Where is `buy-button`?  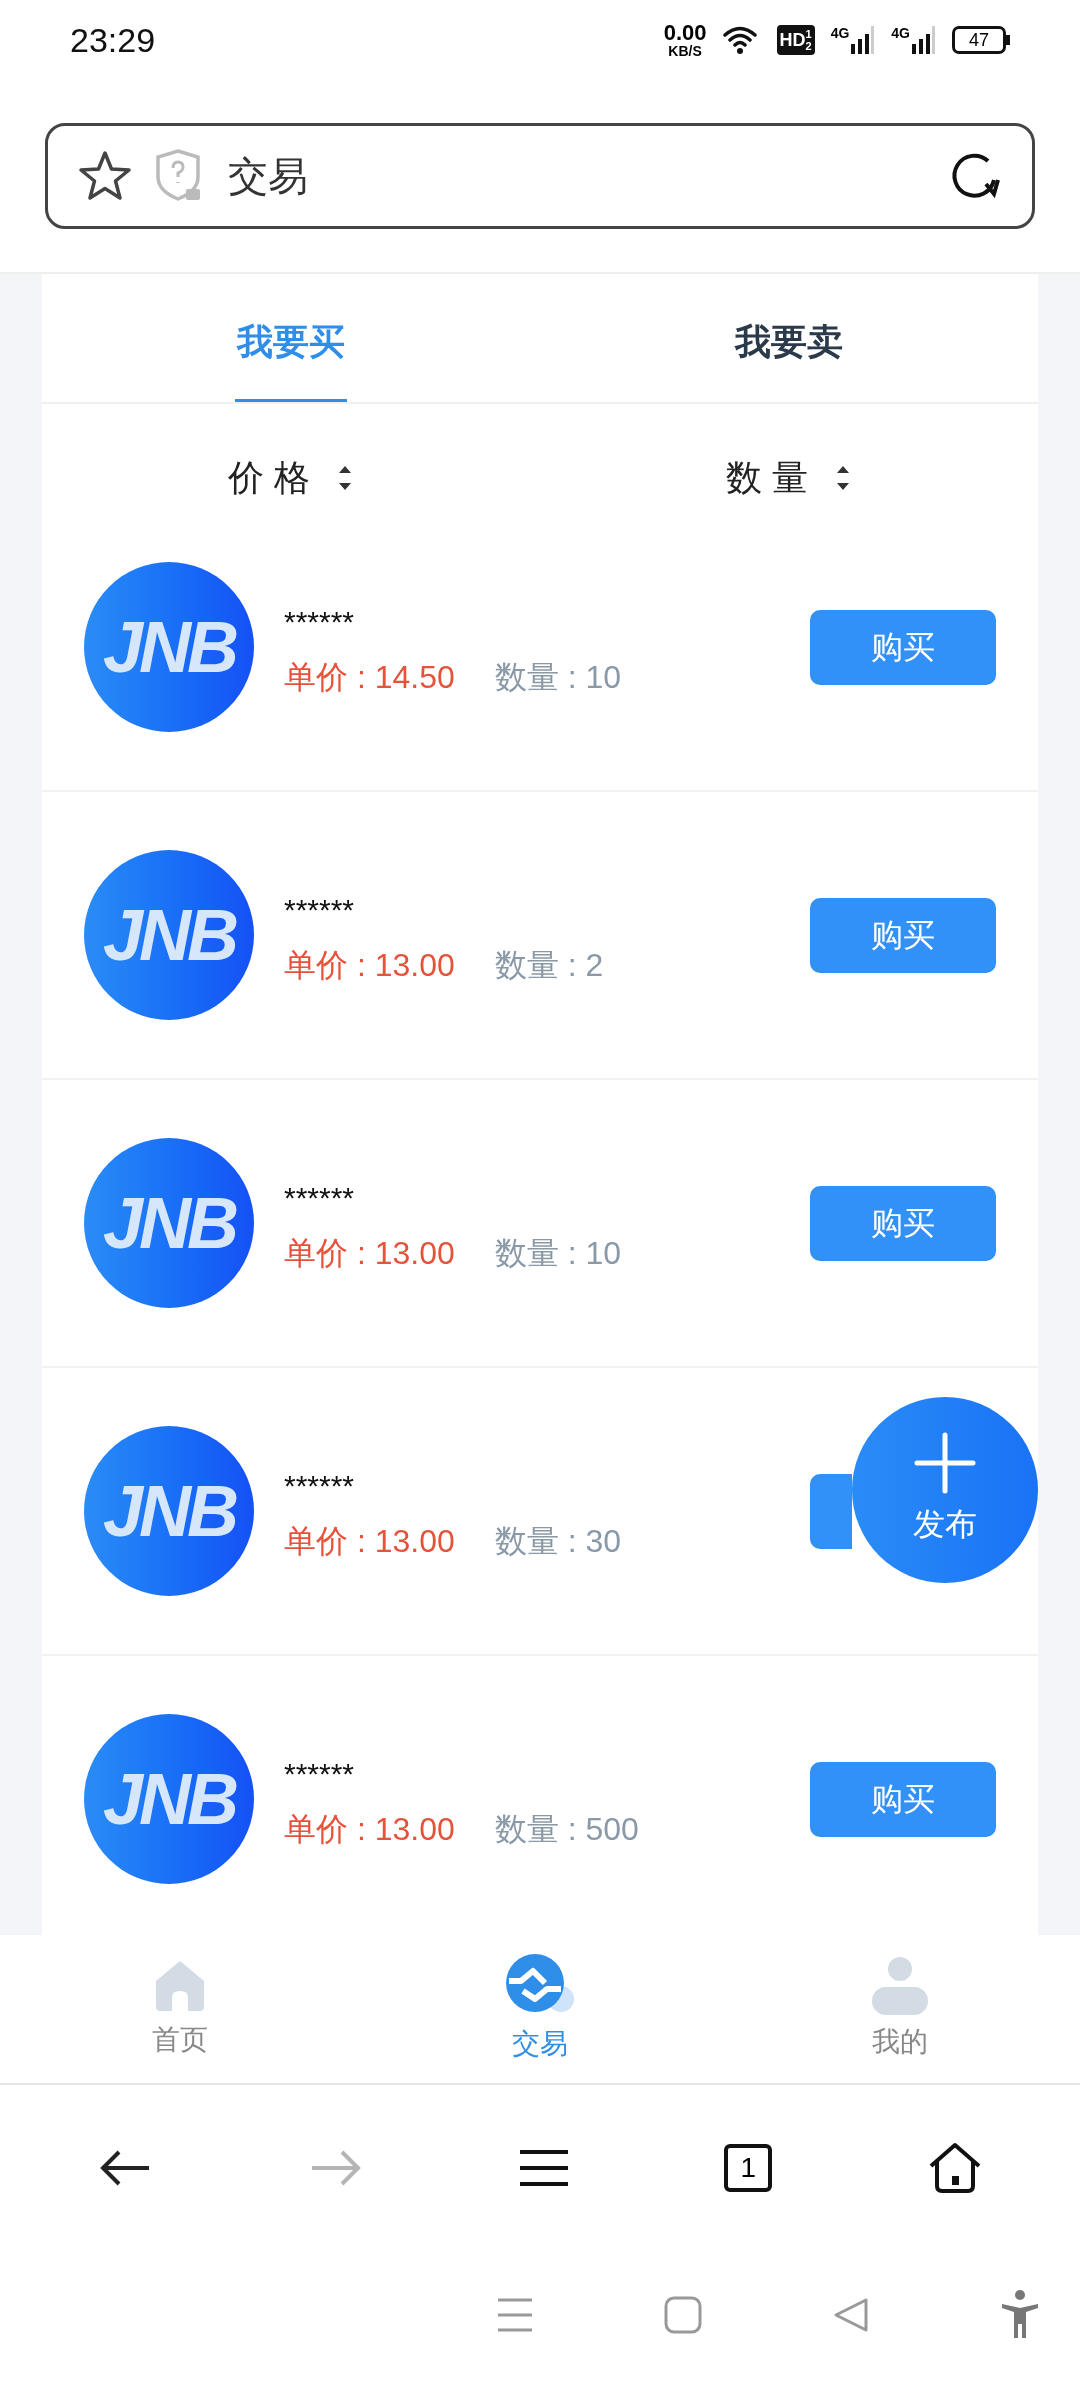 buy-button is located at coordinates (831, 1511).